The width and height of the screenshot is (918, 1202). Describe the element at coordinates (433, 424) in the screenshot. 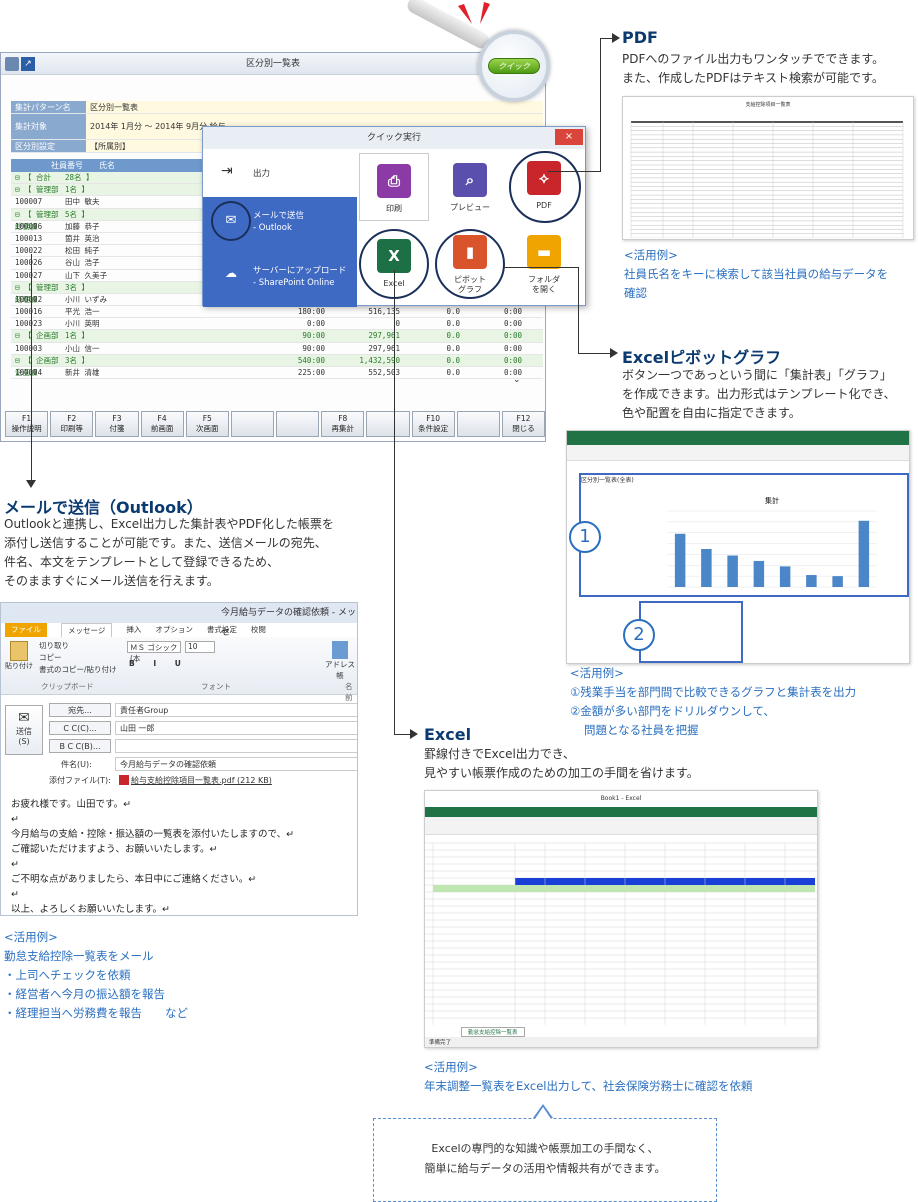

I see `function-key-button: F10 条件設定` at that location.